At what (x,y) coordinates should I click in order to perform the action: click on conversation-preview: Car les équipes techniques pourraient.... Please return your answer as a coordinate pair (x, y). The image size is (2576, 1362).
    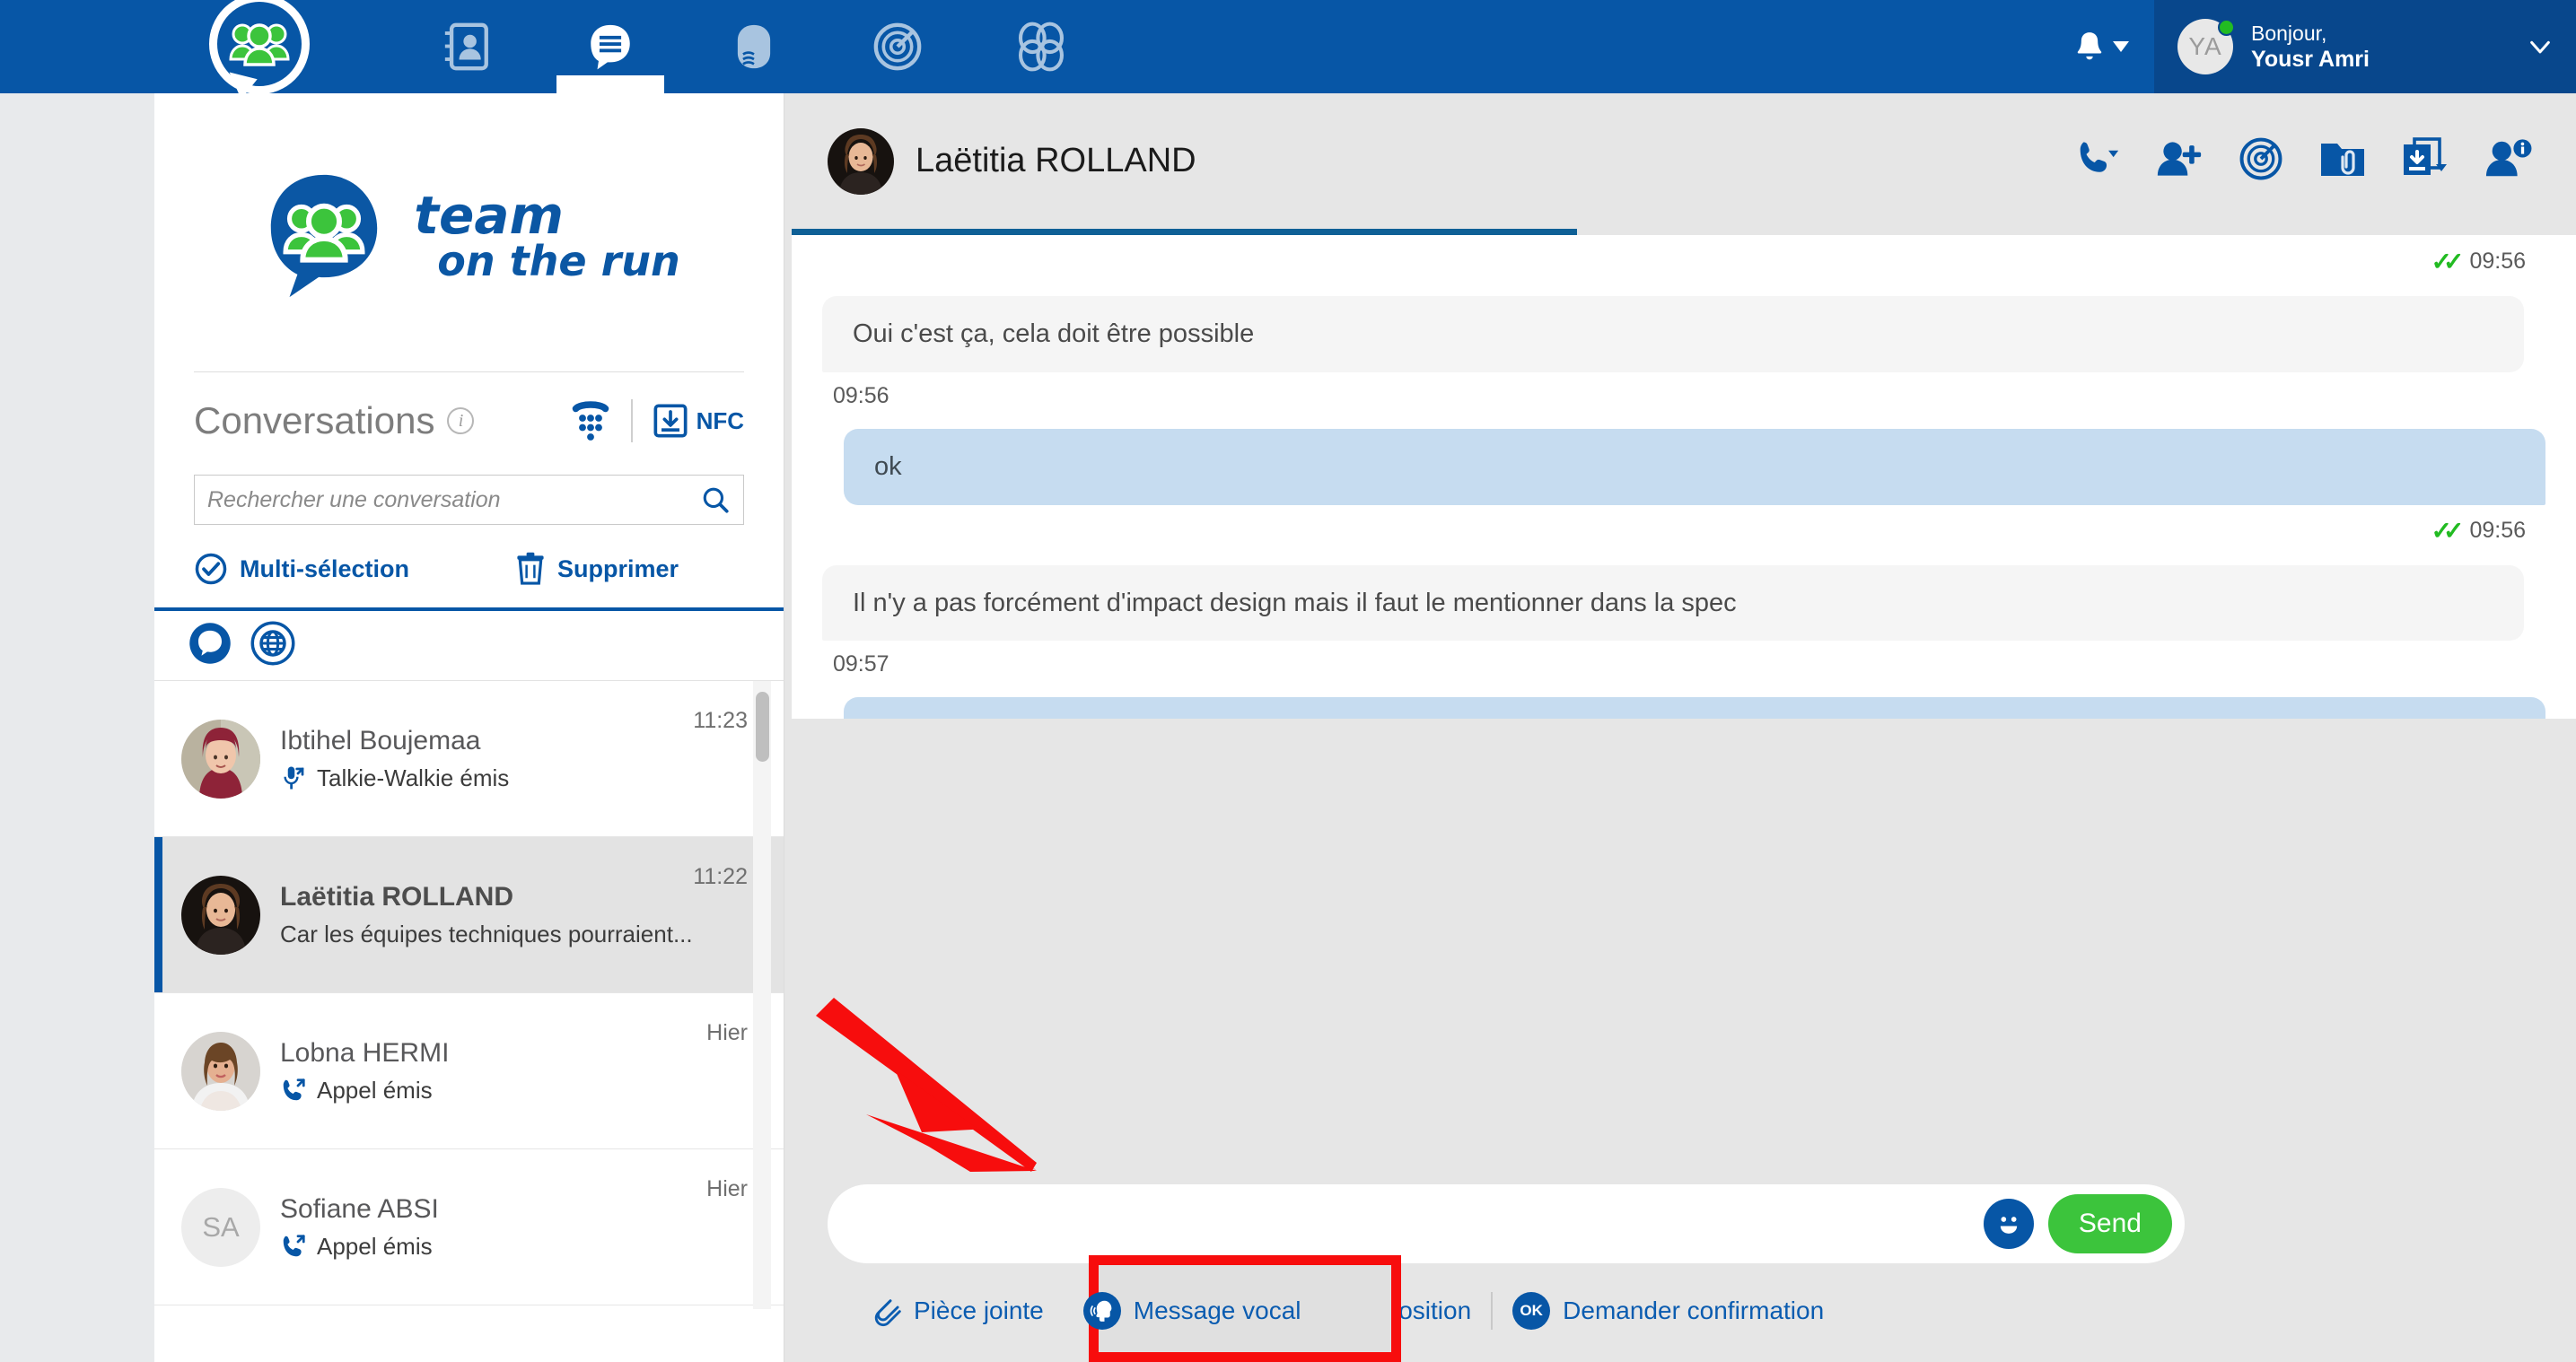
    Looking at the image, I should click on (515, 935).